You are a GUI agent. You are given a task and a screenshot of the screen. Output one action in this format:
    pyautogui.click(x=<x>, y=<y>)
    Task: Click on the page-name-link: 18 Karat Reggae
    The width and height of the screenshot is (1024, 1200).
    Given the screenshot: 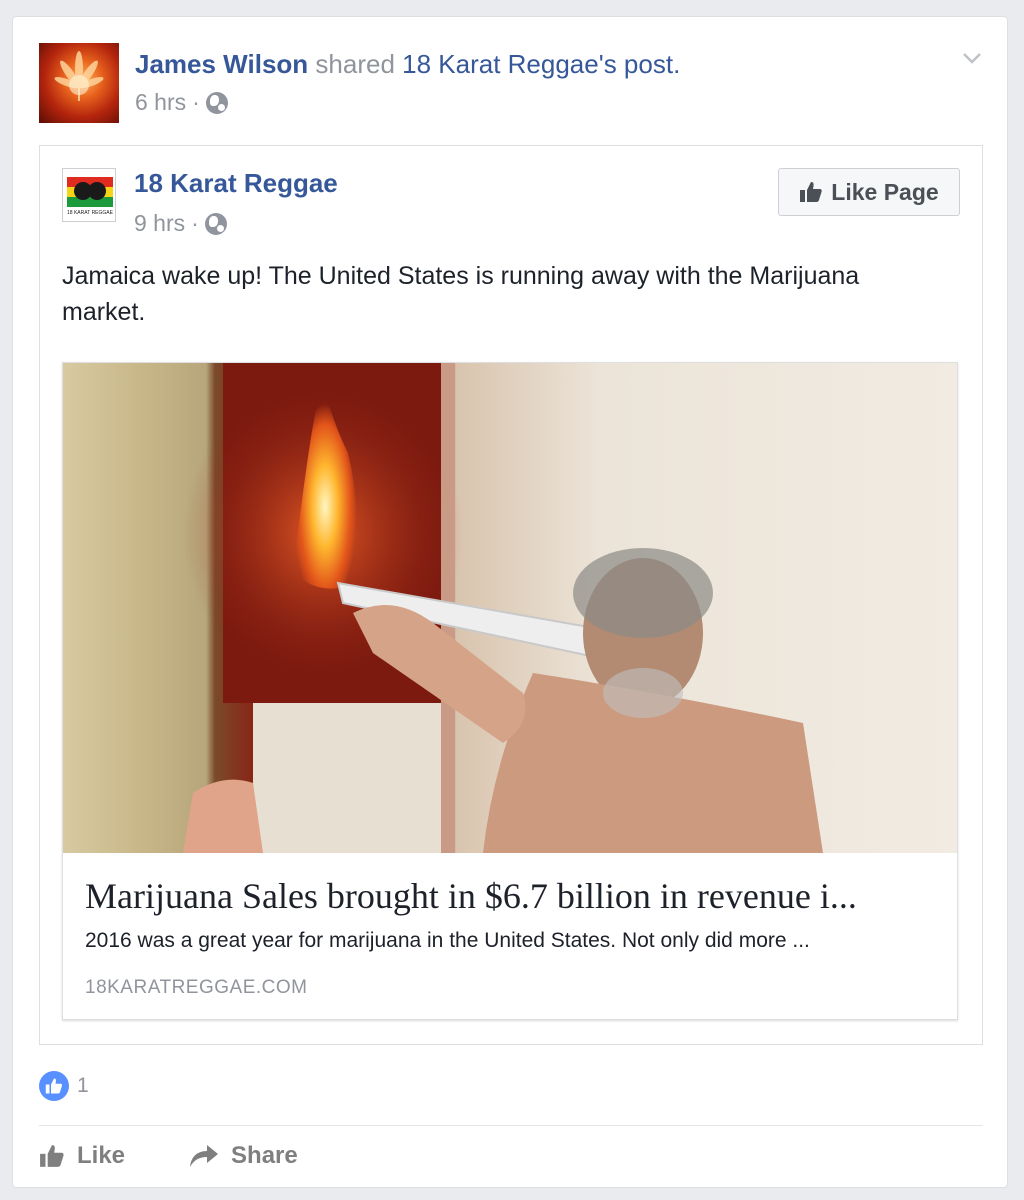 What is the action you would take?
    pyautogui.click(x=236, y=183)
    